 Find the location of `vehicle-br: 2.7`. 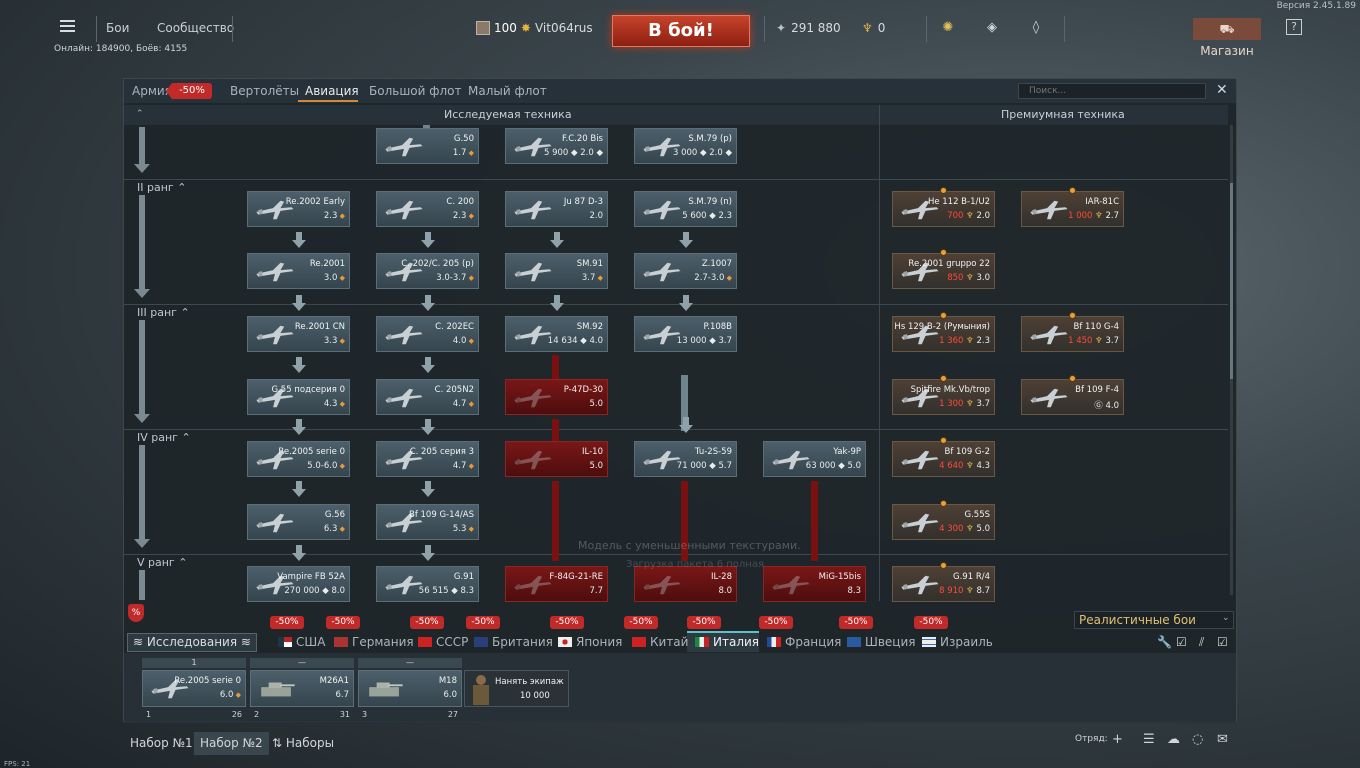

vehicle-br: 2.7 is located at coordinates (1112, 216).